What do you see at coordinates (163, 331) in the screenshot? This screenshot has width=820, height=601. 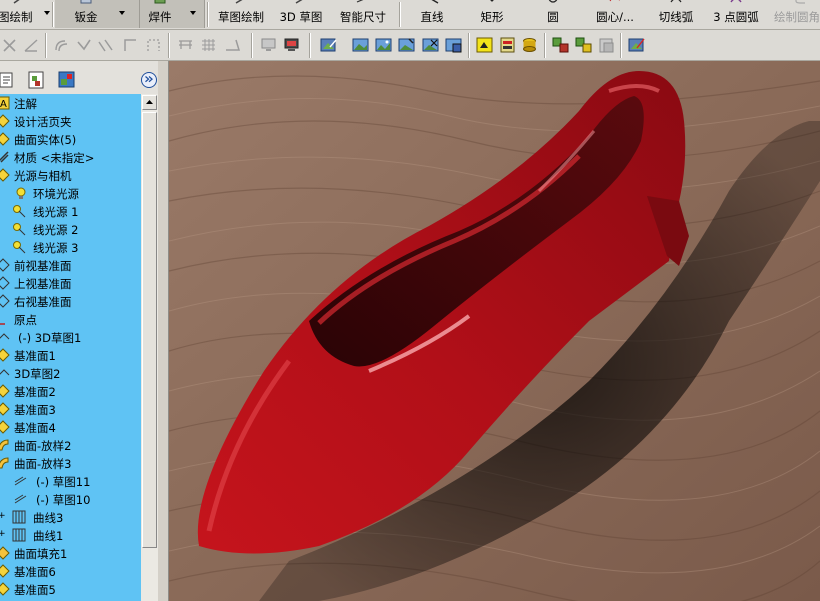 I see `panel-splitter` at bounding box center [163, 331].